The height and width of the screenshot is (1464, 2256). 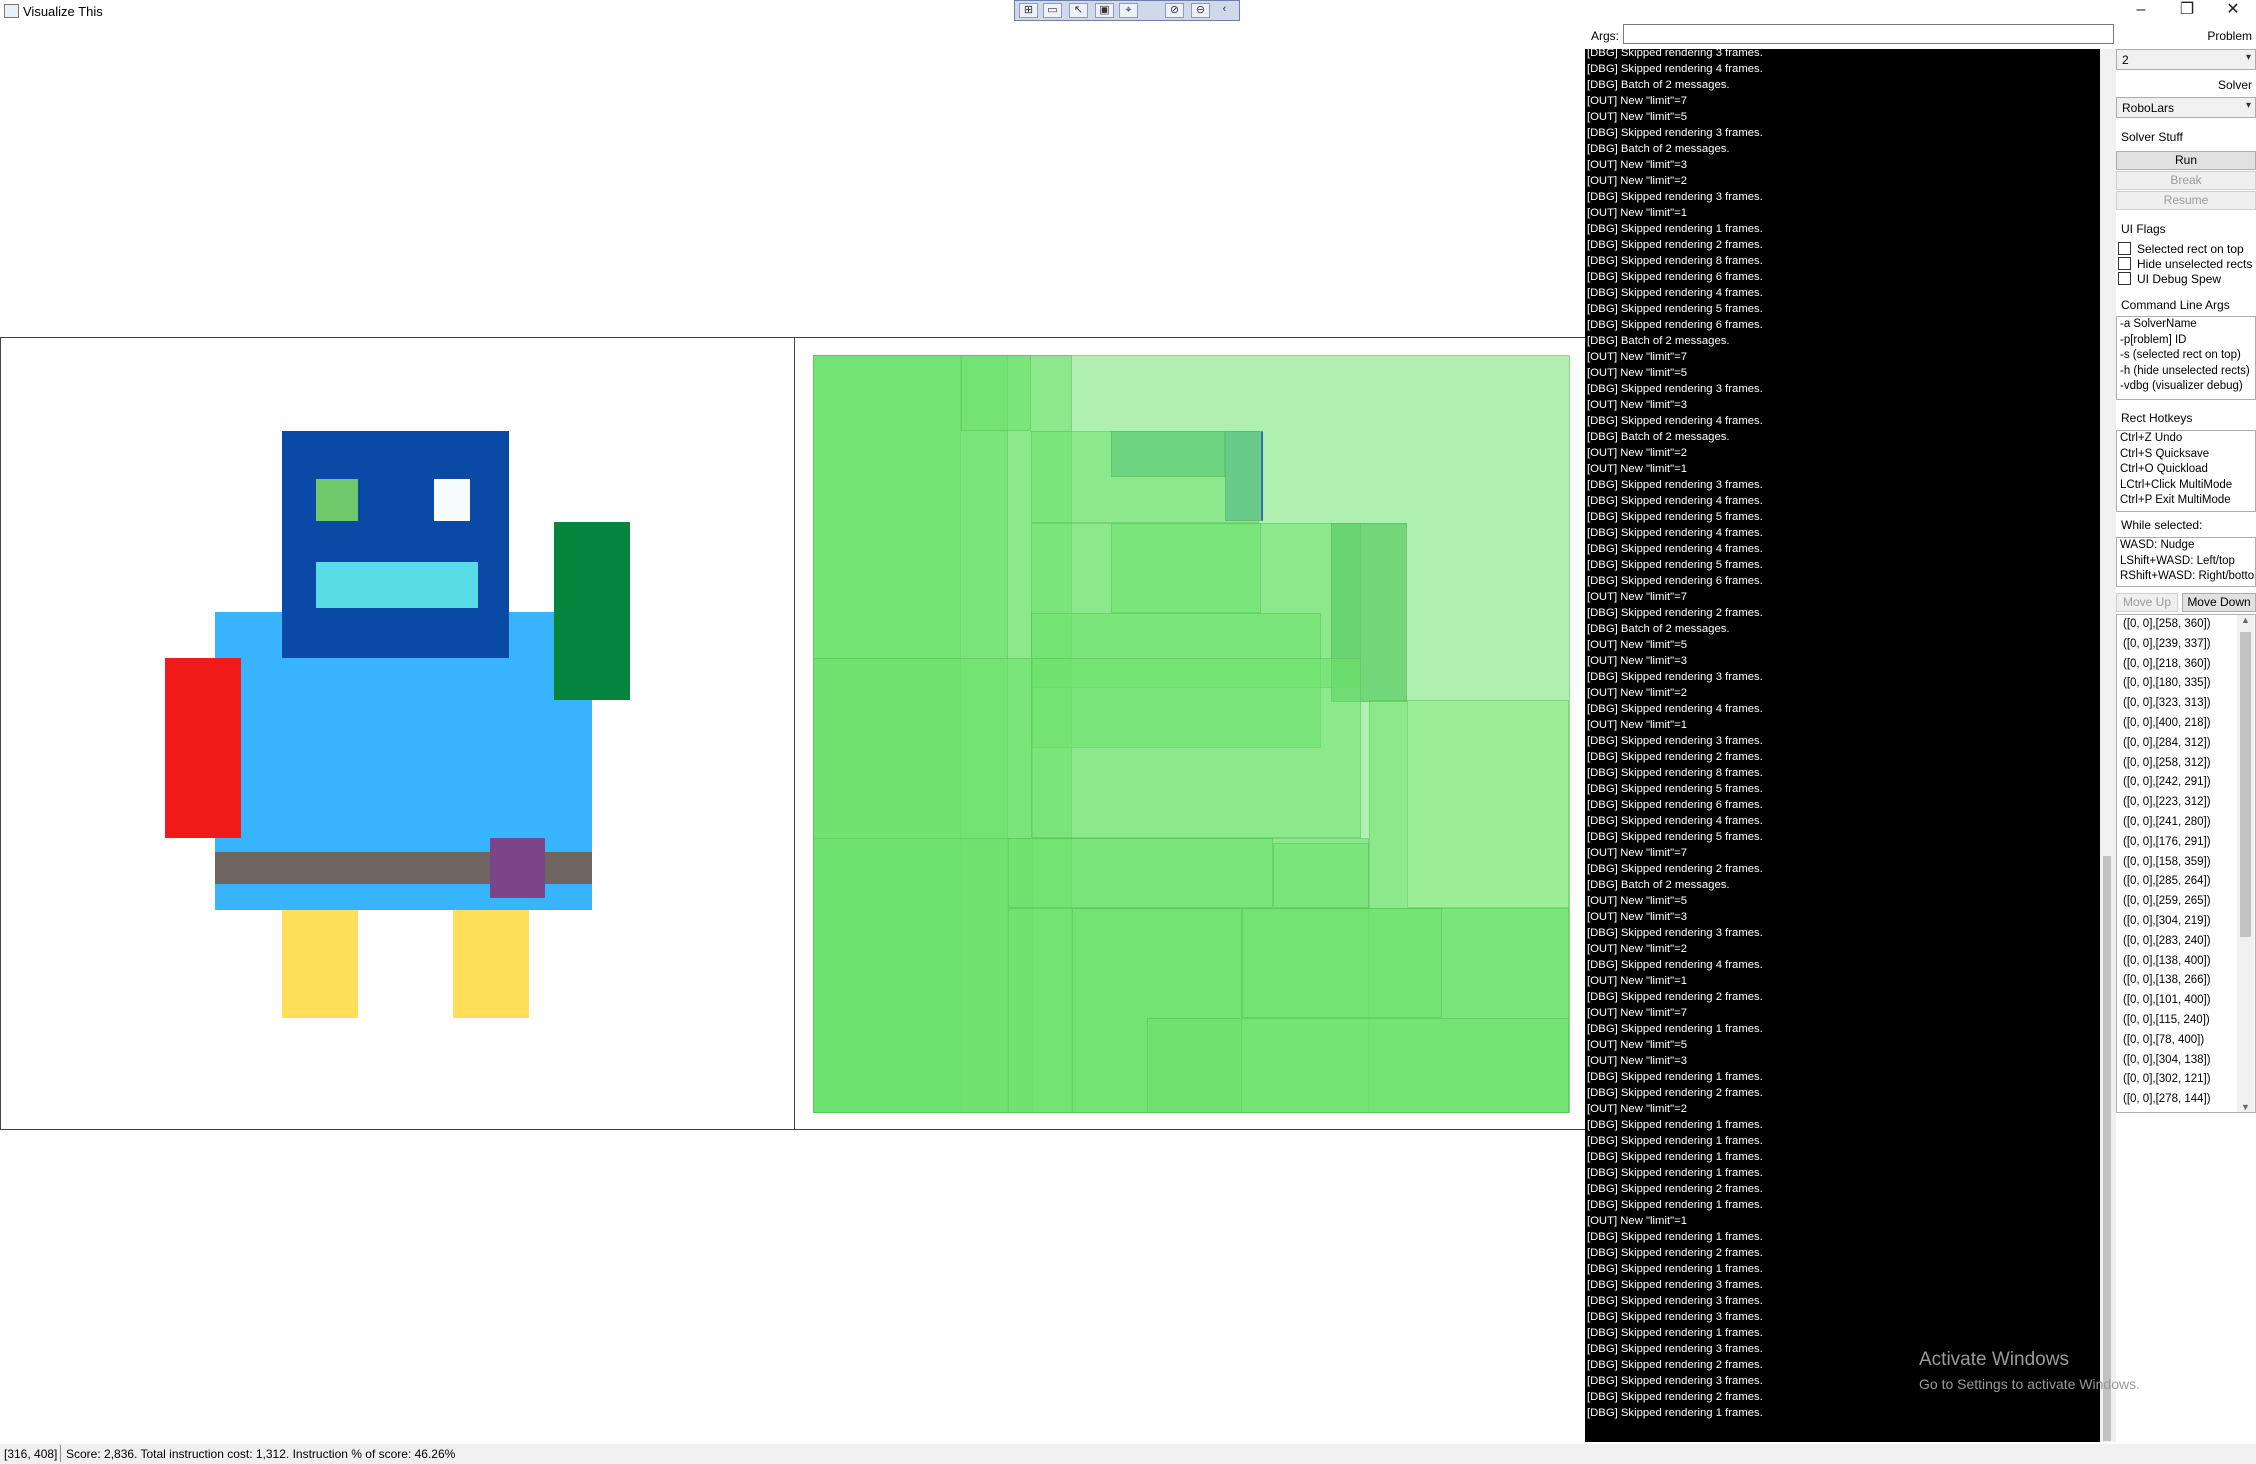 What do you see at coordinates (2147, 602) in the screenshot?
I see `move-up-button: Move Up` at bounding box center [2147, 602].